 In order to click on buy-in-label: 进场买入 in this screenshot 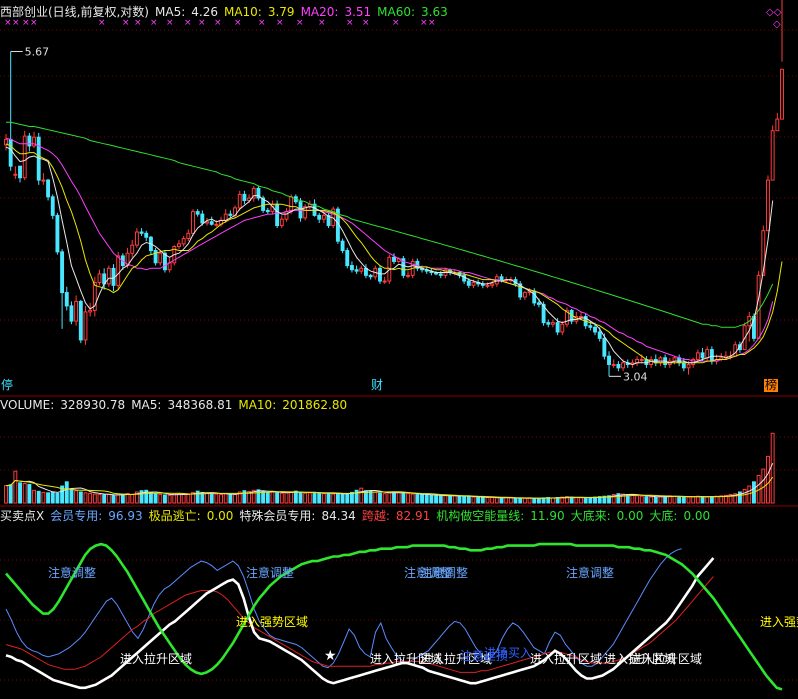, I will do `click(508, 653)`.